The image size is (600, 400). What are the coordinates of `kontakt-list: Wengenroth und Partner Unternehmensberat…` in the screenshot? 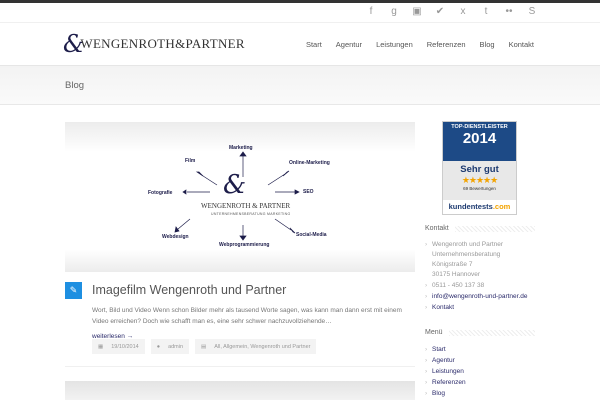 It's located at (476, 276).